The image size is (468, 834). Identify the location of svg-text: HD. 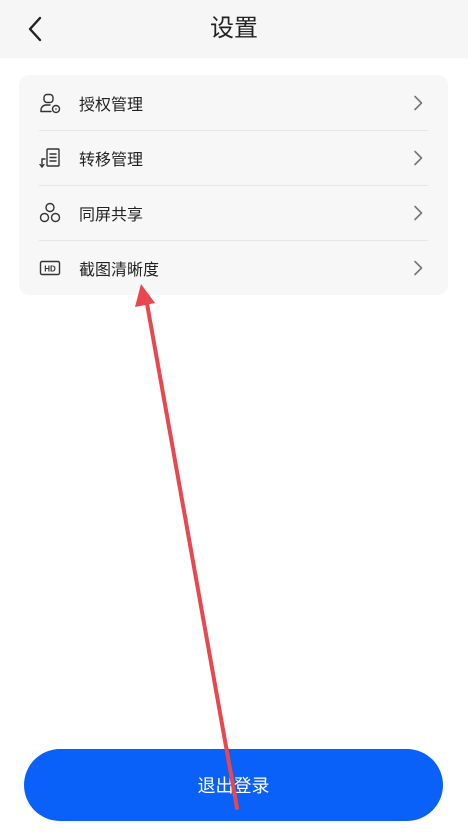
(50, 268).